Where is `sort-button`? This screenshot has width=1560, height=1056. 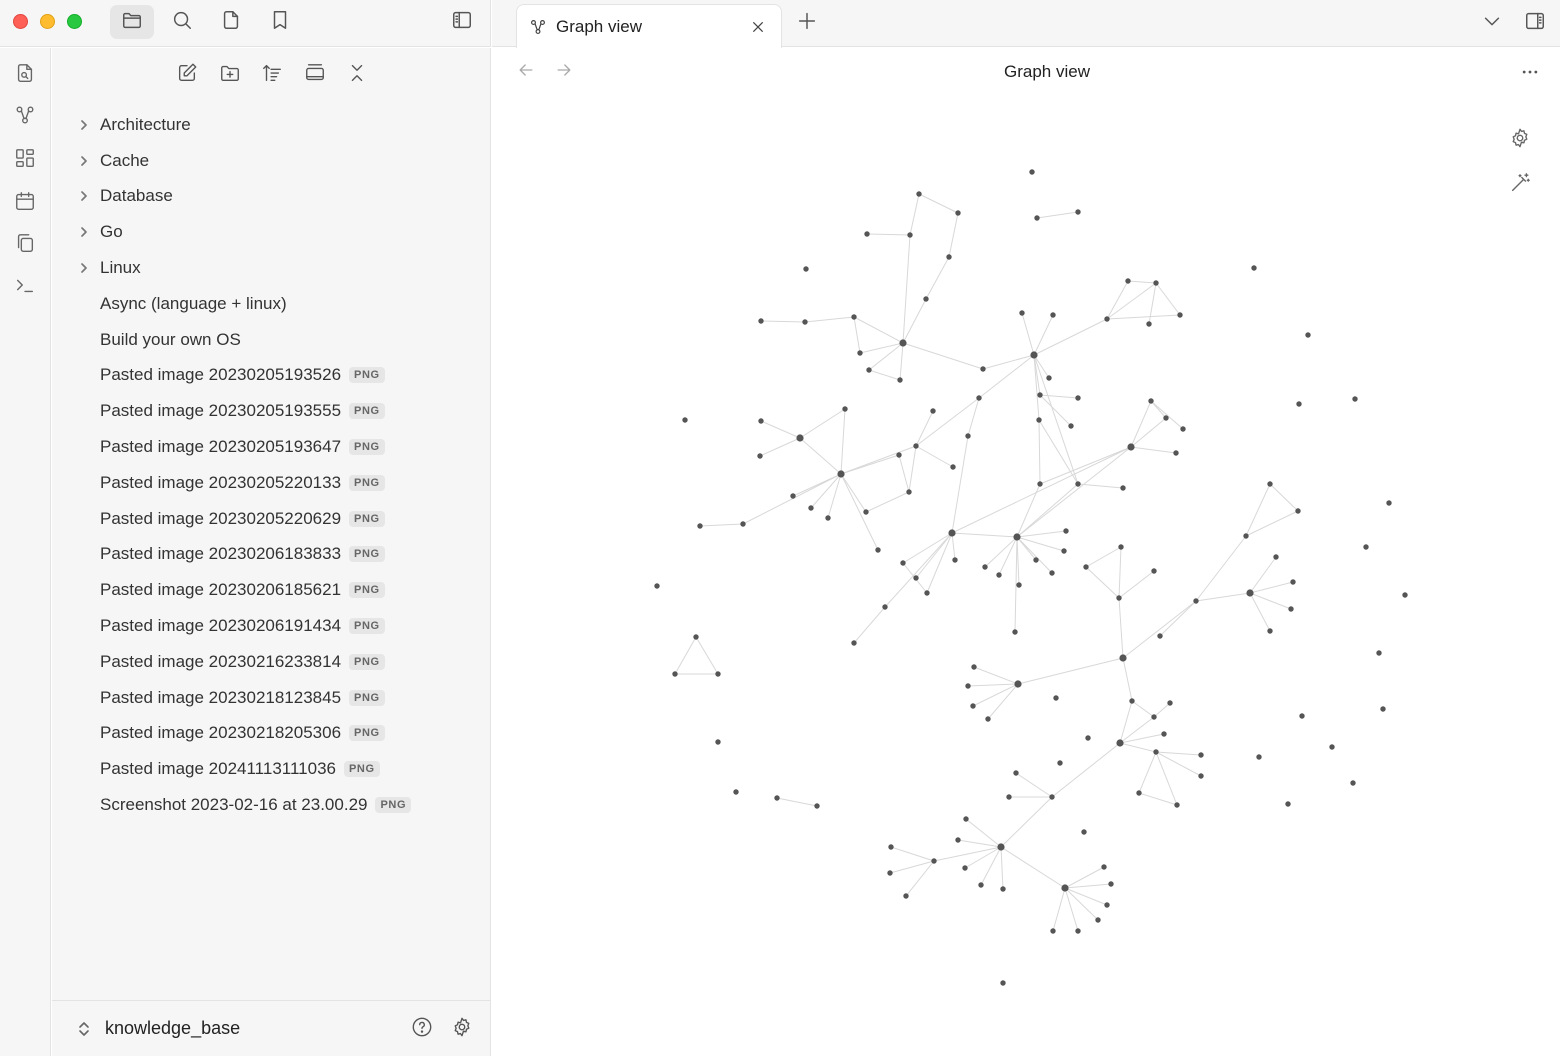
sort-button is located at coordinates (272, 75).